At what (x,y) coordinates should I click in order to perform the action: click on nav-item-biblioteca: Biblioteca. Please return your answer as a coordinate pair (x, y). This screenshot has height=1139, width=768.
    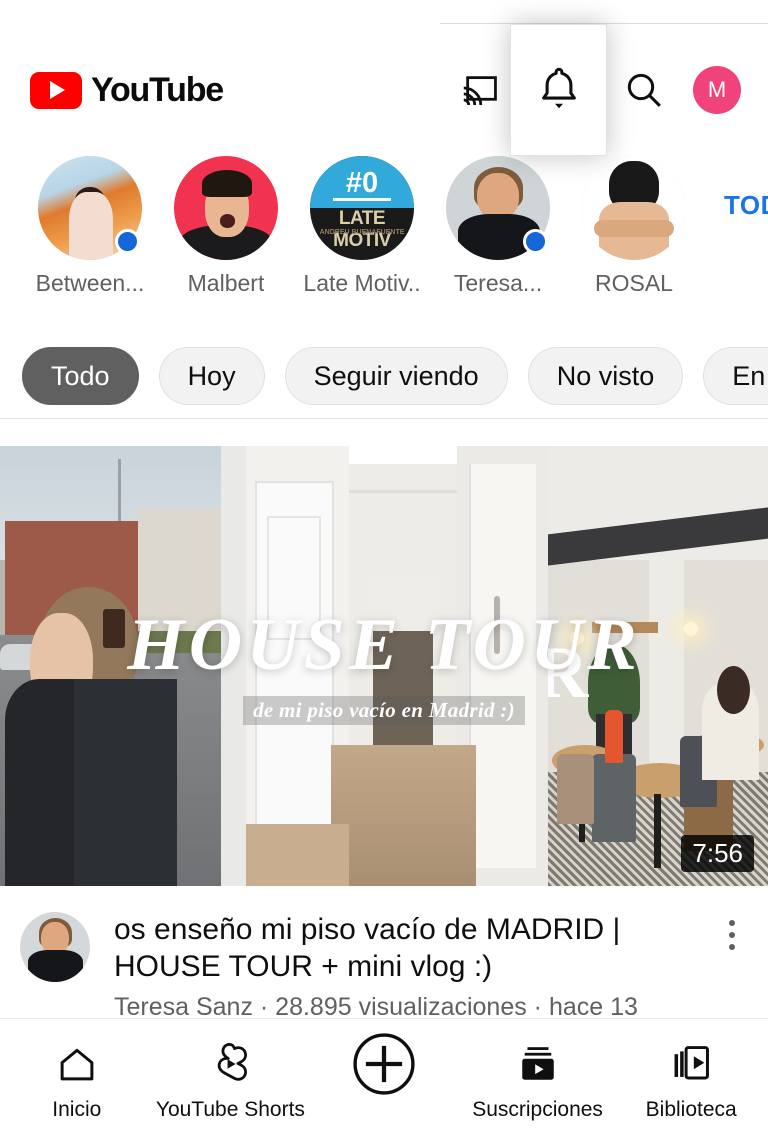
    Looking at the image, I should click on (691, 1080).